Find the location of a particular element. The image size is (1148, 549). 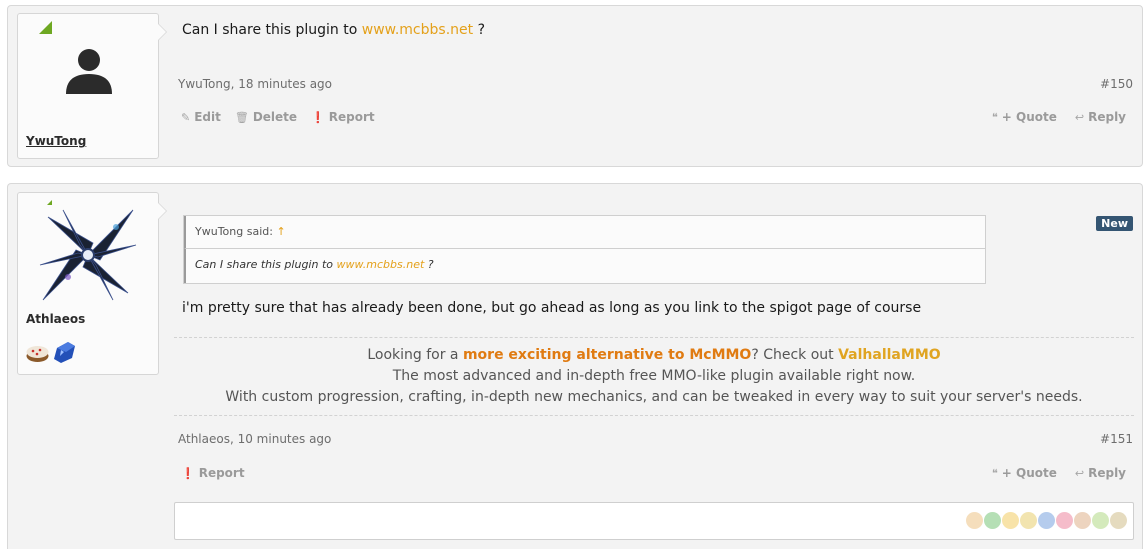

wrench-icon is located at coordinates (1082, 520).